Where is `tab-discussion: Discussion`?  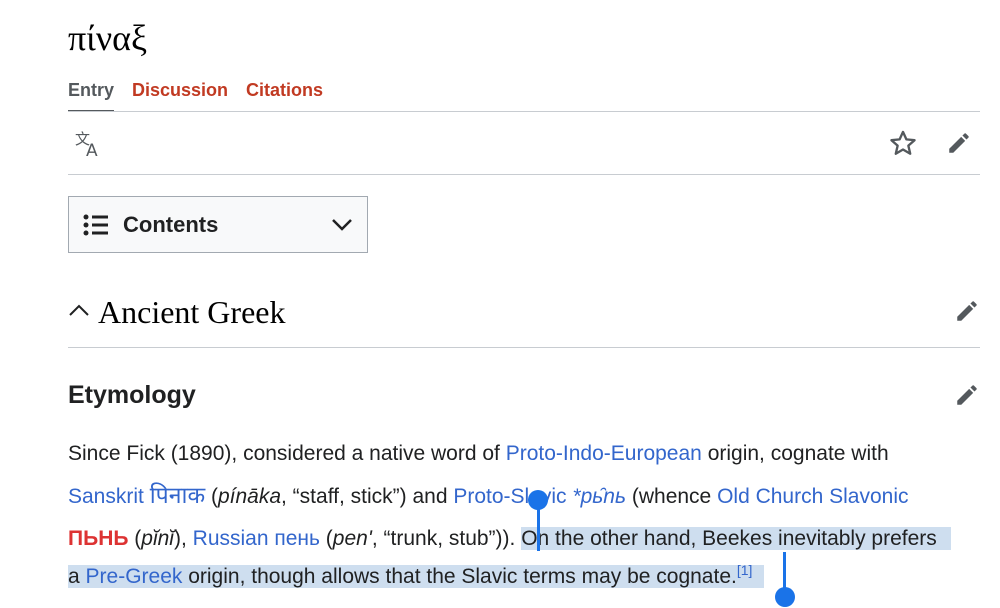 tab-discussion: Discussion is located at coordinates (180, 94).